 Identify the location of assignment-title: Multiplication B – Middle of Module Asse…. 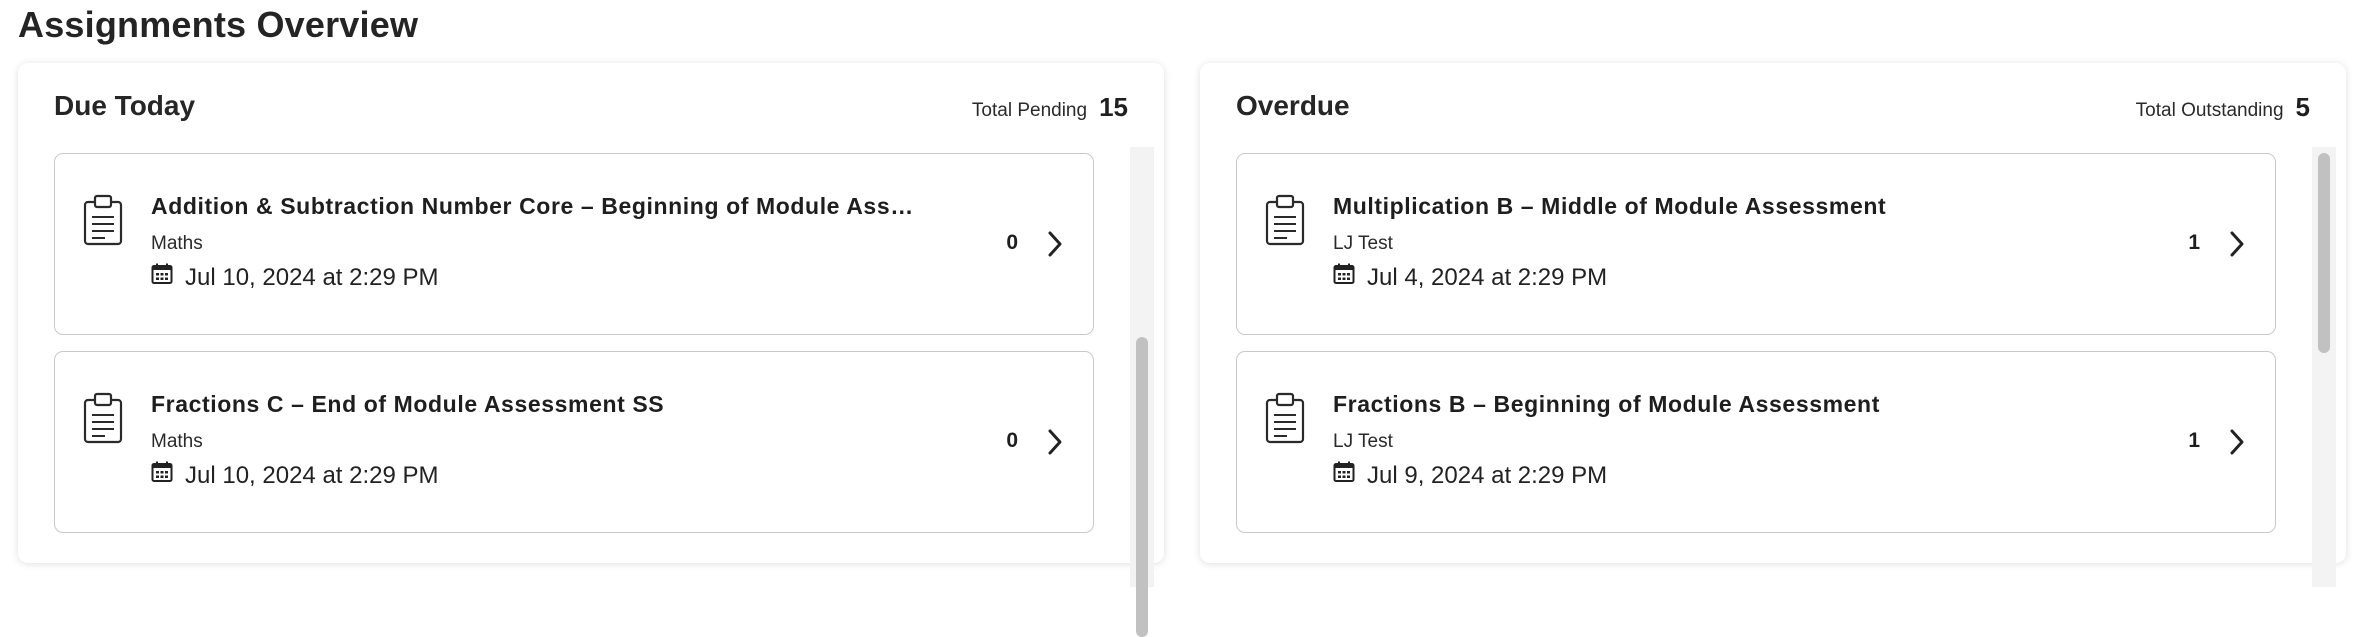
(1610, 206).